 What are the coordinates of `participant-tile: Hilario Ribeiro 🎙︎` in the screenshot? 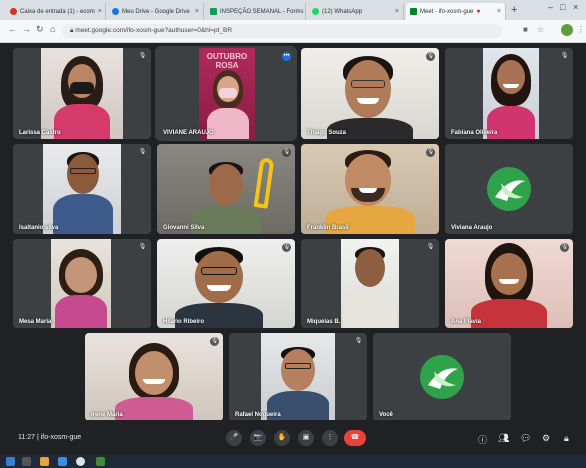 It's located at (226, 283).